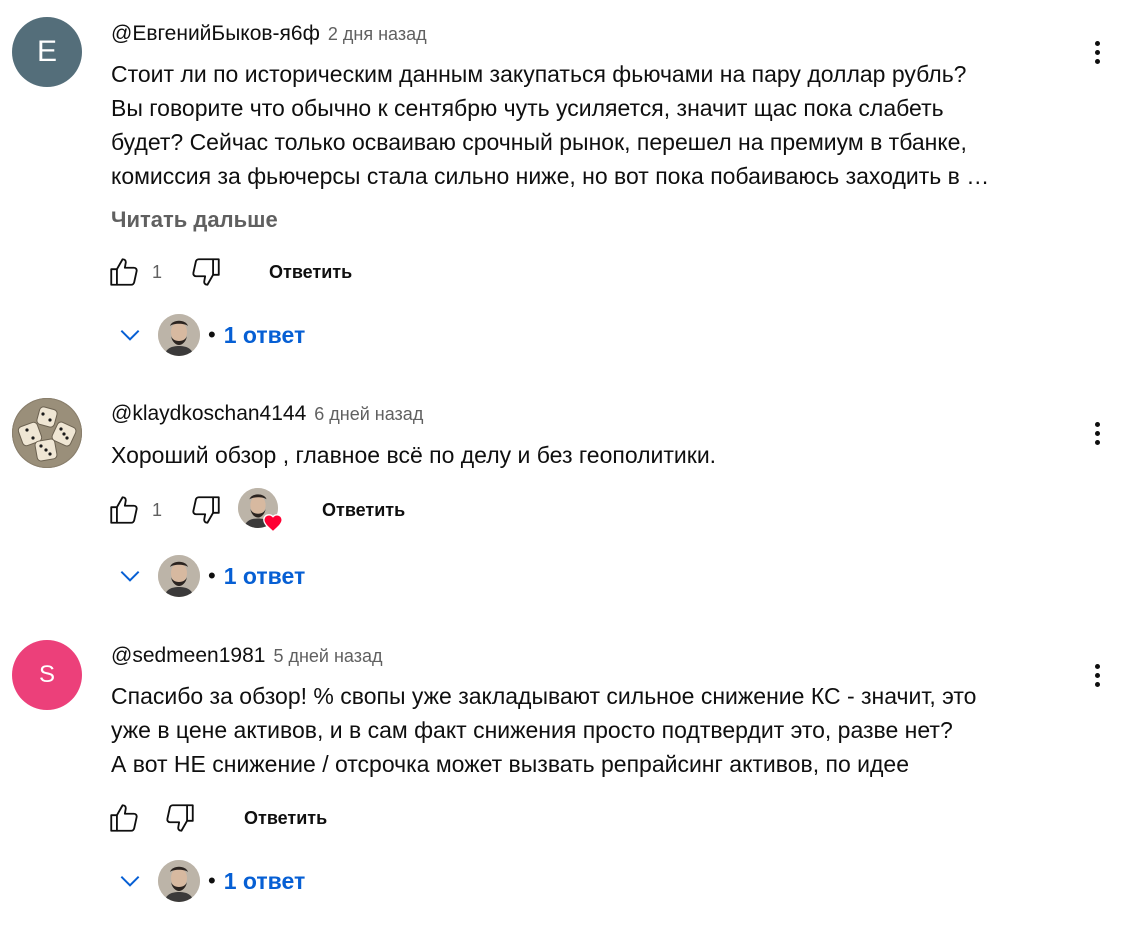  I want to click on comment-header: @klaydkoschan4144 6 дней назад, so click(267, 414).